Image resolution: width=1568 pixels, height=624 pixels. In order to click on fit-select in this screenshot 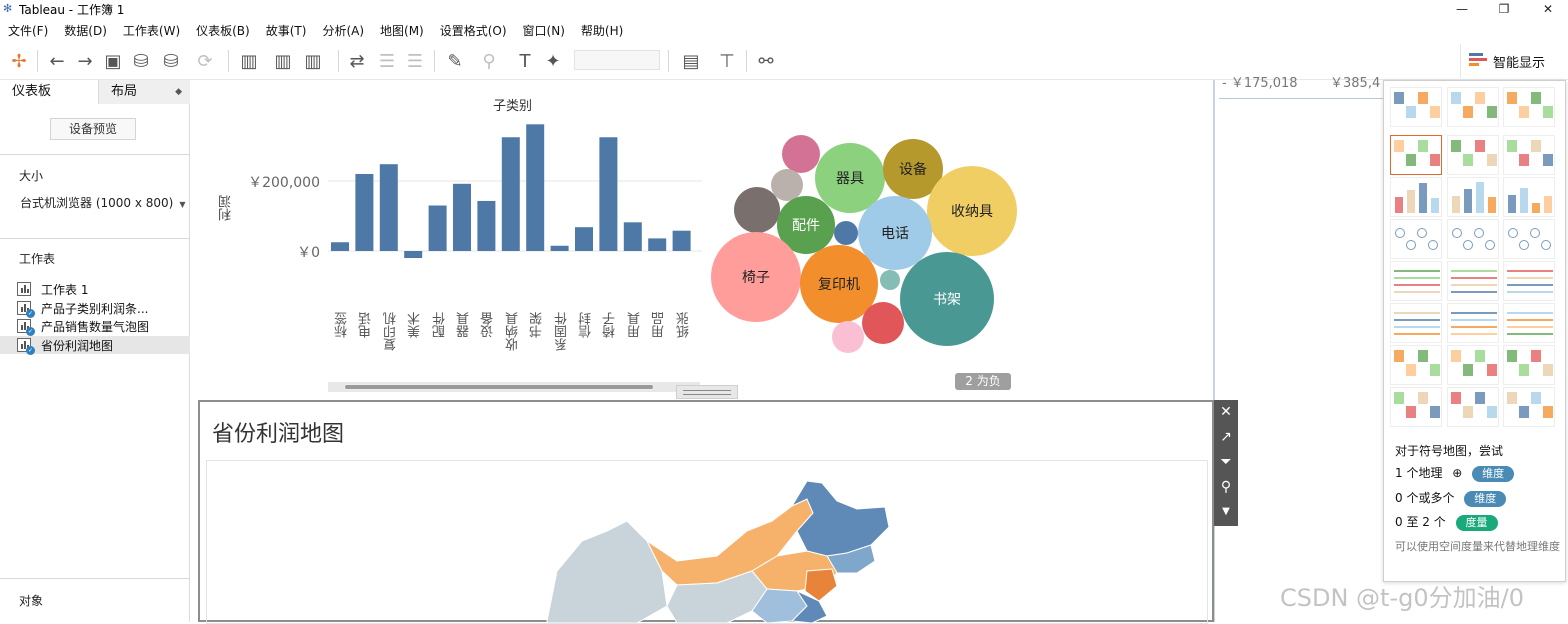, I will do `click(617, 60)`.